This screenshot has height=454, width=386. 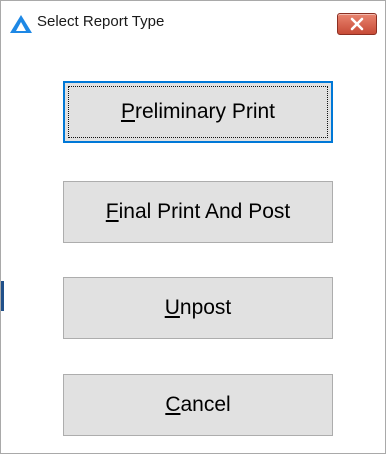 I want to click on close-icon, so click(x=357, y=24).